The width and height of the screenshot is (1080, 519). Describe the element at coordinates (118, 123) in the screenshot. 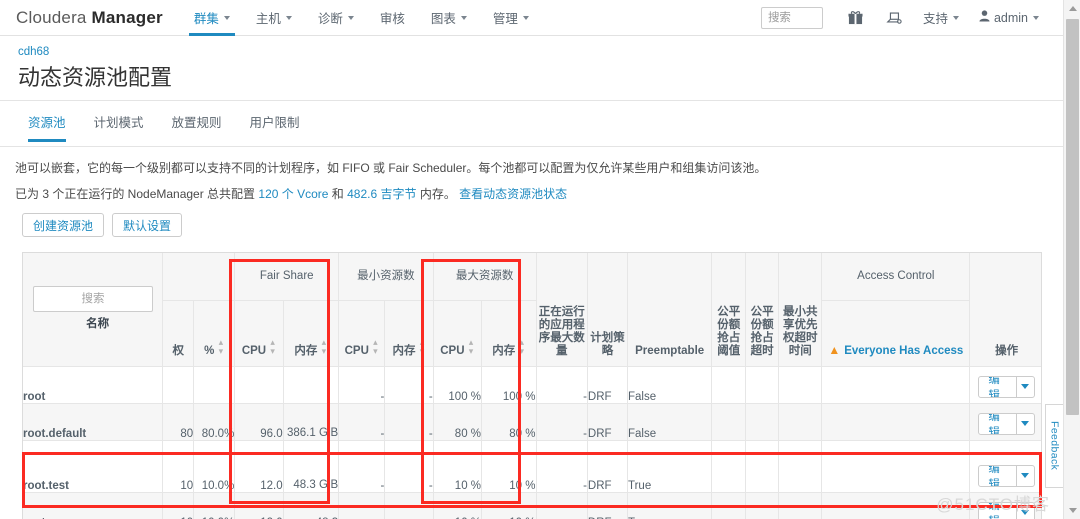

I see `tab-schedule-mode-label: 计划模式` at that location.